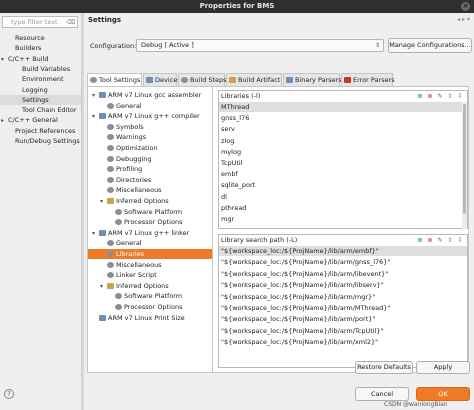  I want to click on page-nav-icons: ◂ ▸ ▾, so click(463, 19).